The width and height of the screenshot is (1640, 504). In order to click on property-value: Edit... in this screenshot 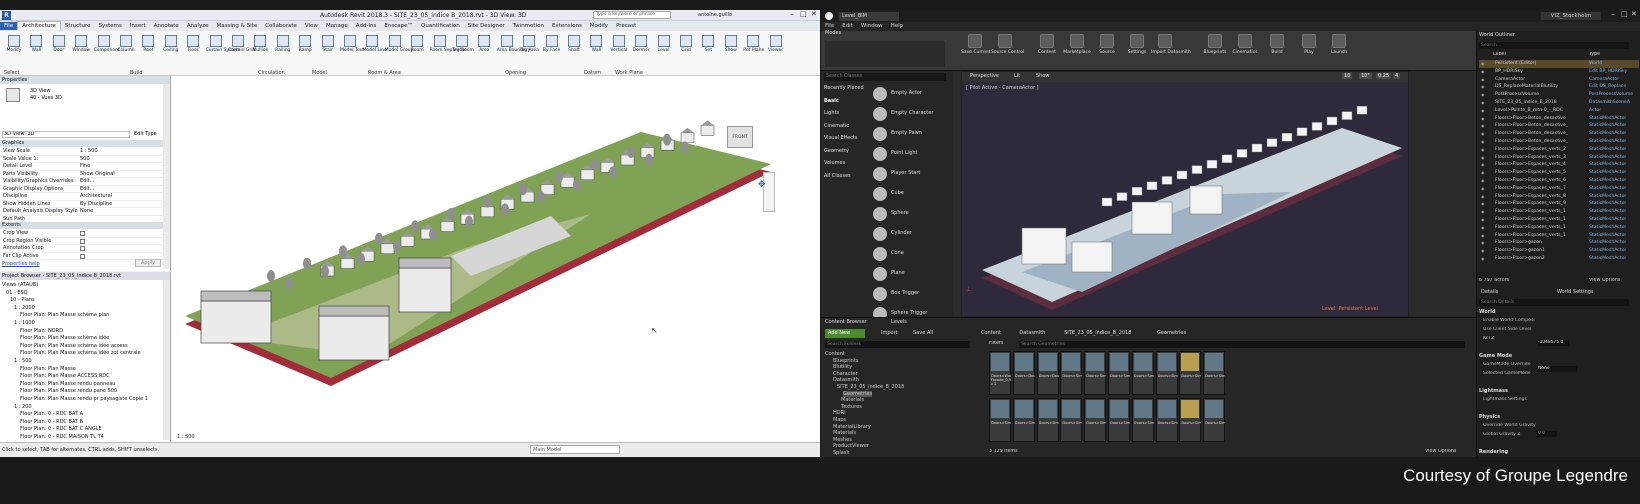, I will do `click(87, 181)`.